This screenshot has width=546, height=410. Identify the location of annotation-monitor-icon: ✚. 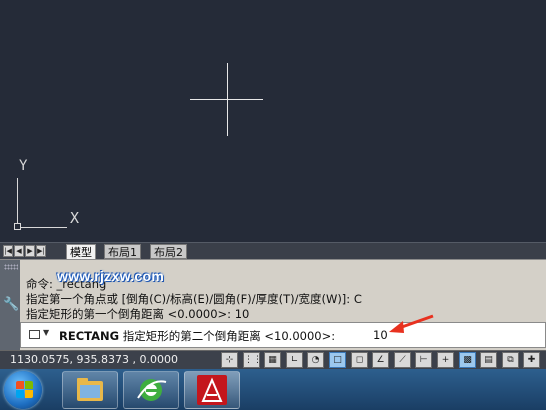
(531, 360).